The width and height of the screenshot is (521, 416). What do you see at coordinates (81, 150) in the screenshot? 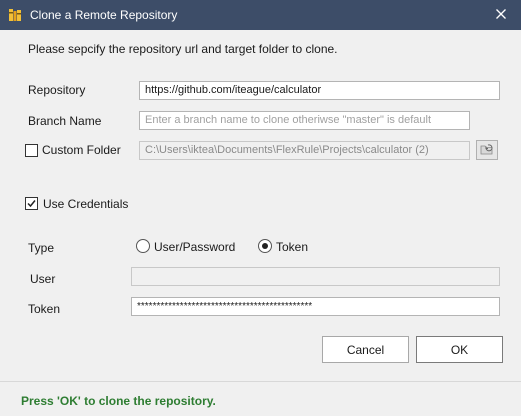
I see `custom-folder-label: Custom Folder` at bounding box center [81, 150].